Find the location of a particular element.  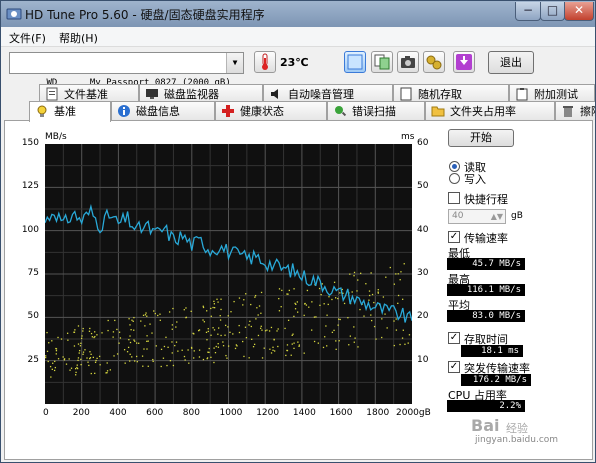

transfer-rate-checkbox: ✓ is located at coordinates (454, 237).